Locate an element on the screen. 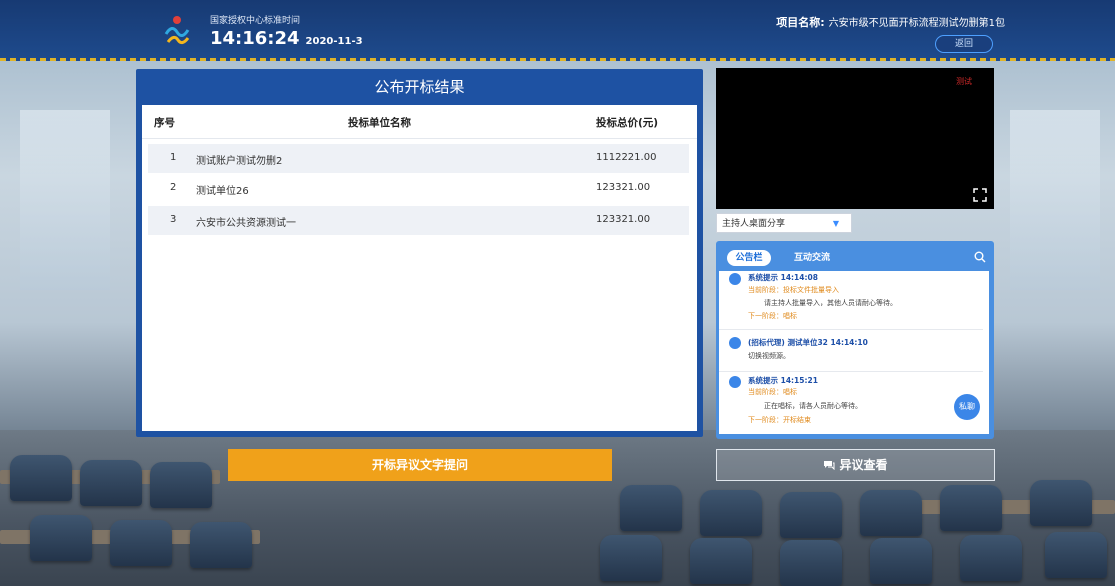 This screenshot has width=1115, height=586. view-objection-button: 异议查看 is located at coordinates (855, 465).